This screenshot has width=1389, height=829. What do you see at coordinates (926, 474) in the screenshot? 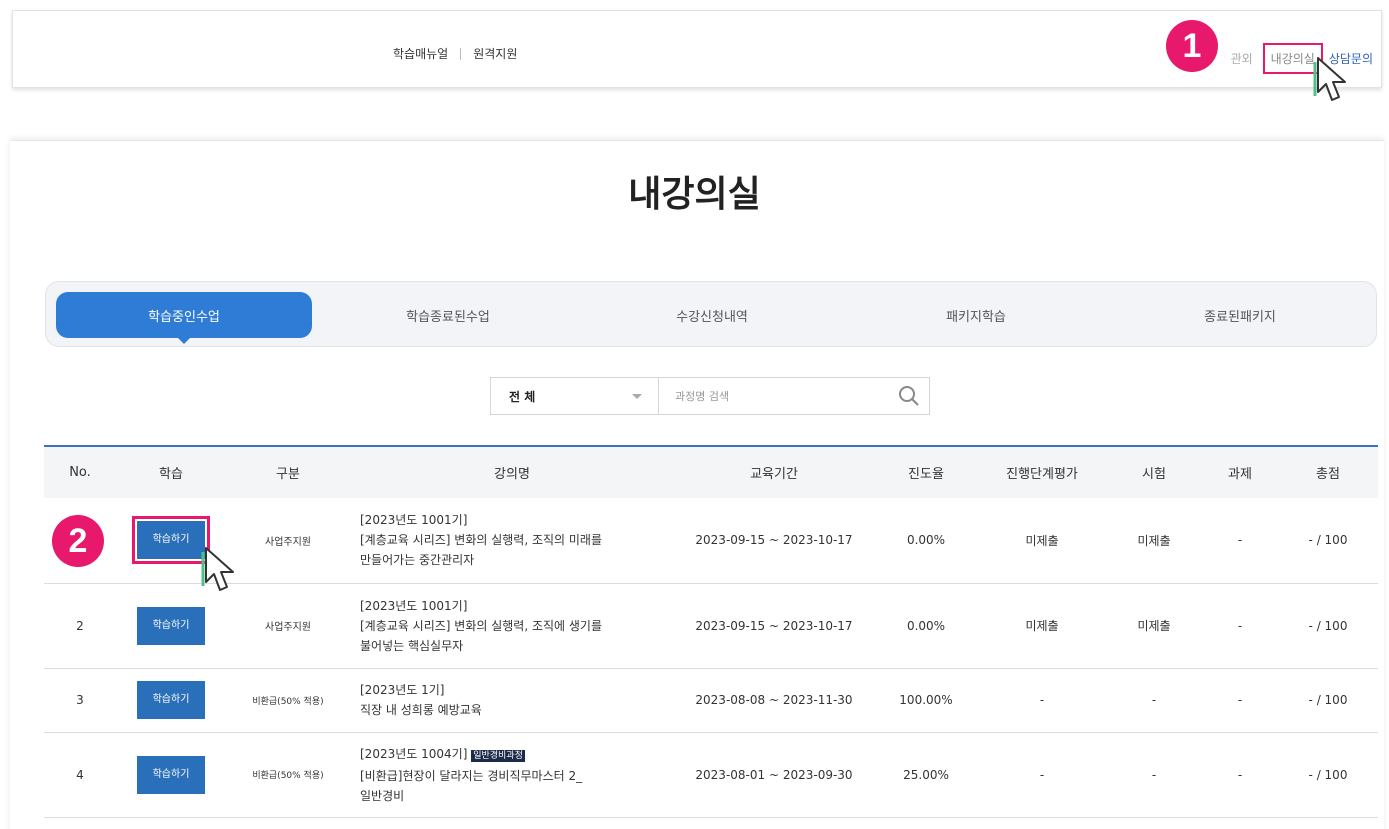
I see `col-header-progress: 진도율` at bounding box center [926, 474].